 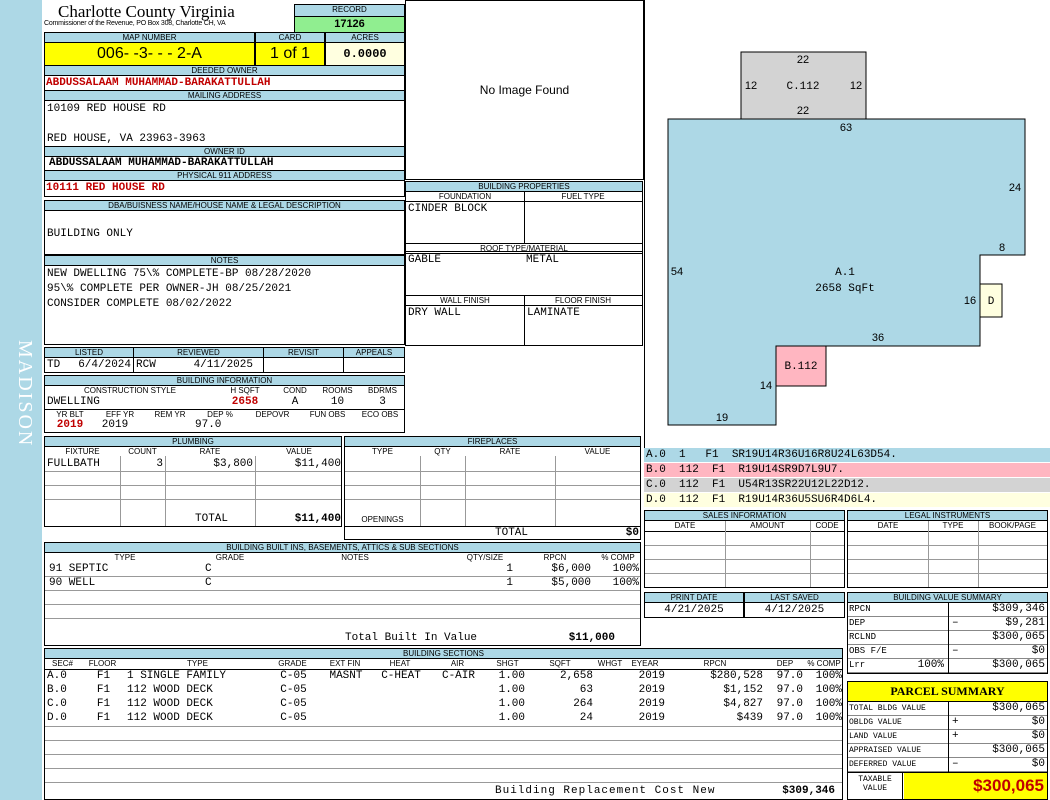 I want to click on col-sec: SEC#, so click(x=62, y=663).